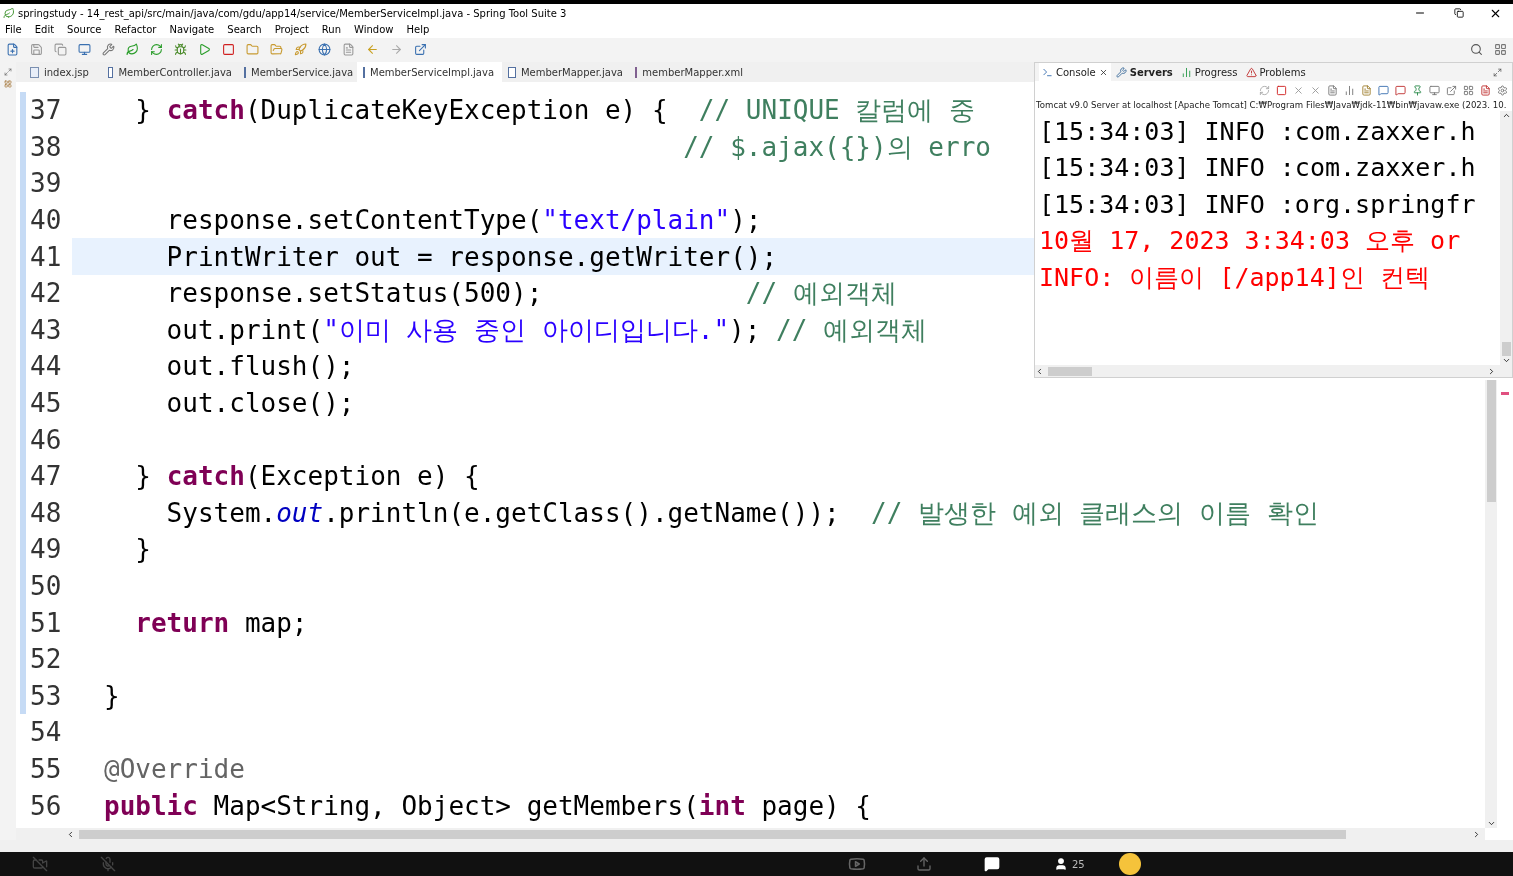 This screenshot has height=876, width=1513. I want to click on show-output-icon, so click(1383, 90).